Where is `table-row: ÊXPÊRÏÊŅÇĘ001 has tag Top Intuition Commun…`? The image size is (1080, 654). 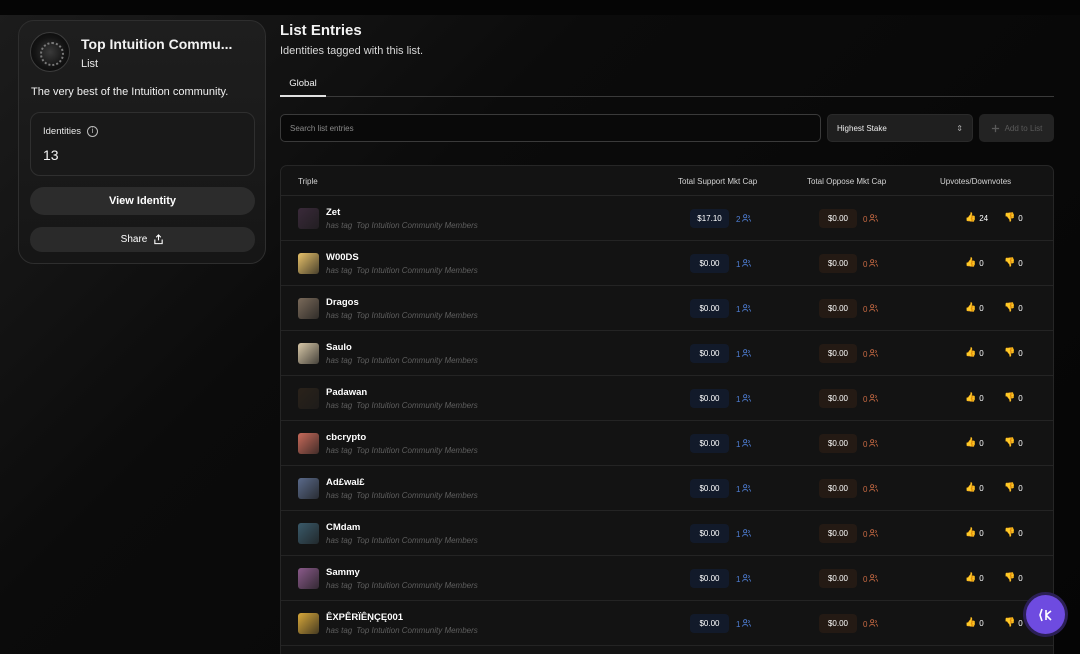
table-row: ÊXPÊRÏÊŅÇĘ001 has tag Top Intuition Commun… is located at coordinates (667, 623).